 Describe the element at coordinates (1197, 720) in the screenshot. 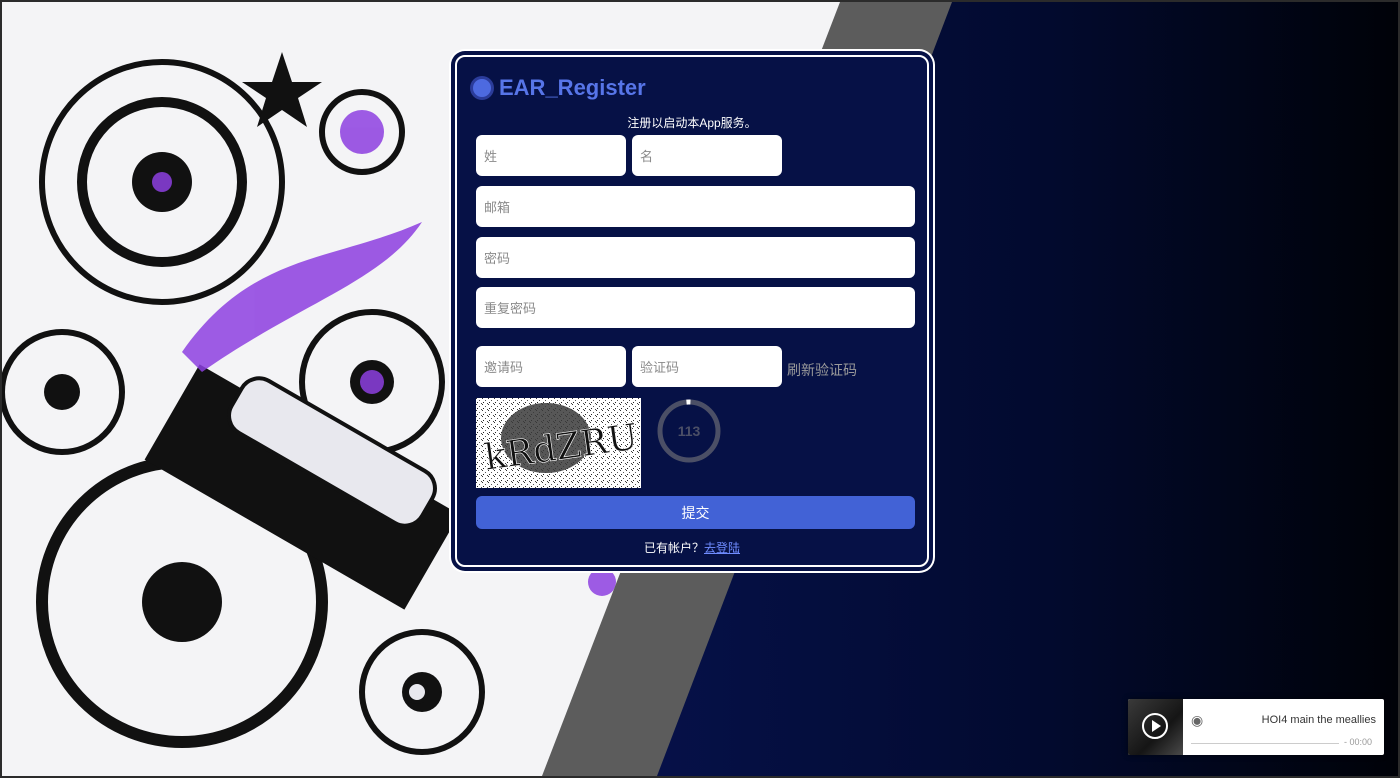

I see `netease-music-icon: ◉` at that location.